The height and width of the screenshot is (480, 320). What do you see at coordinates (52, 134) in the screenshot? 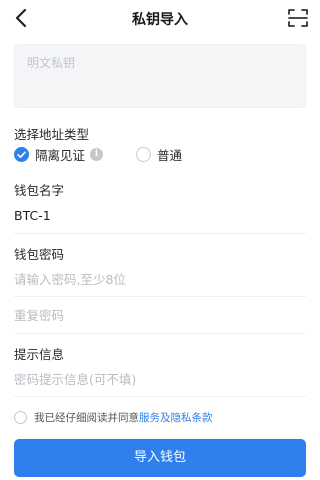
I see `address-type-label: 选择地址类型` at bounding box center [52, 134].